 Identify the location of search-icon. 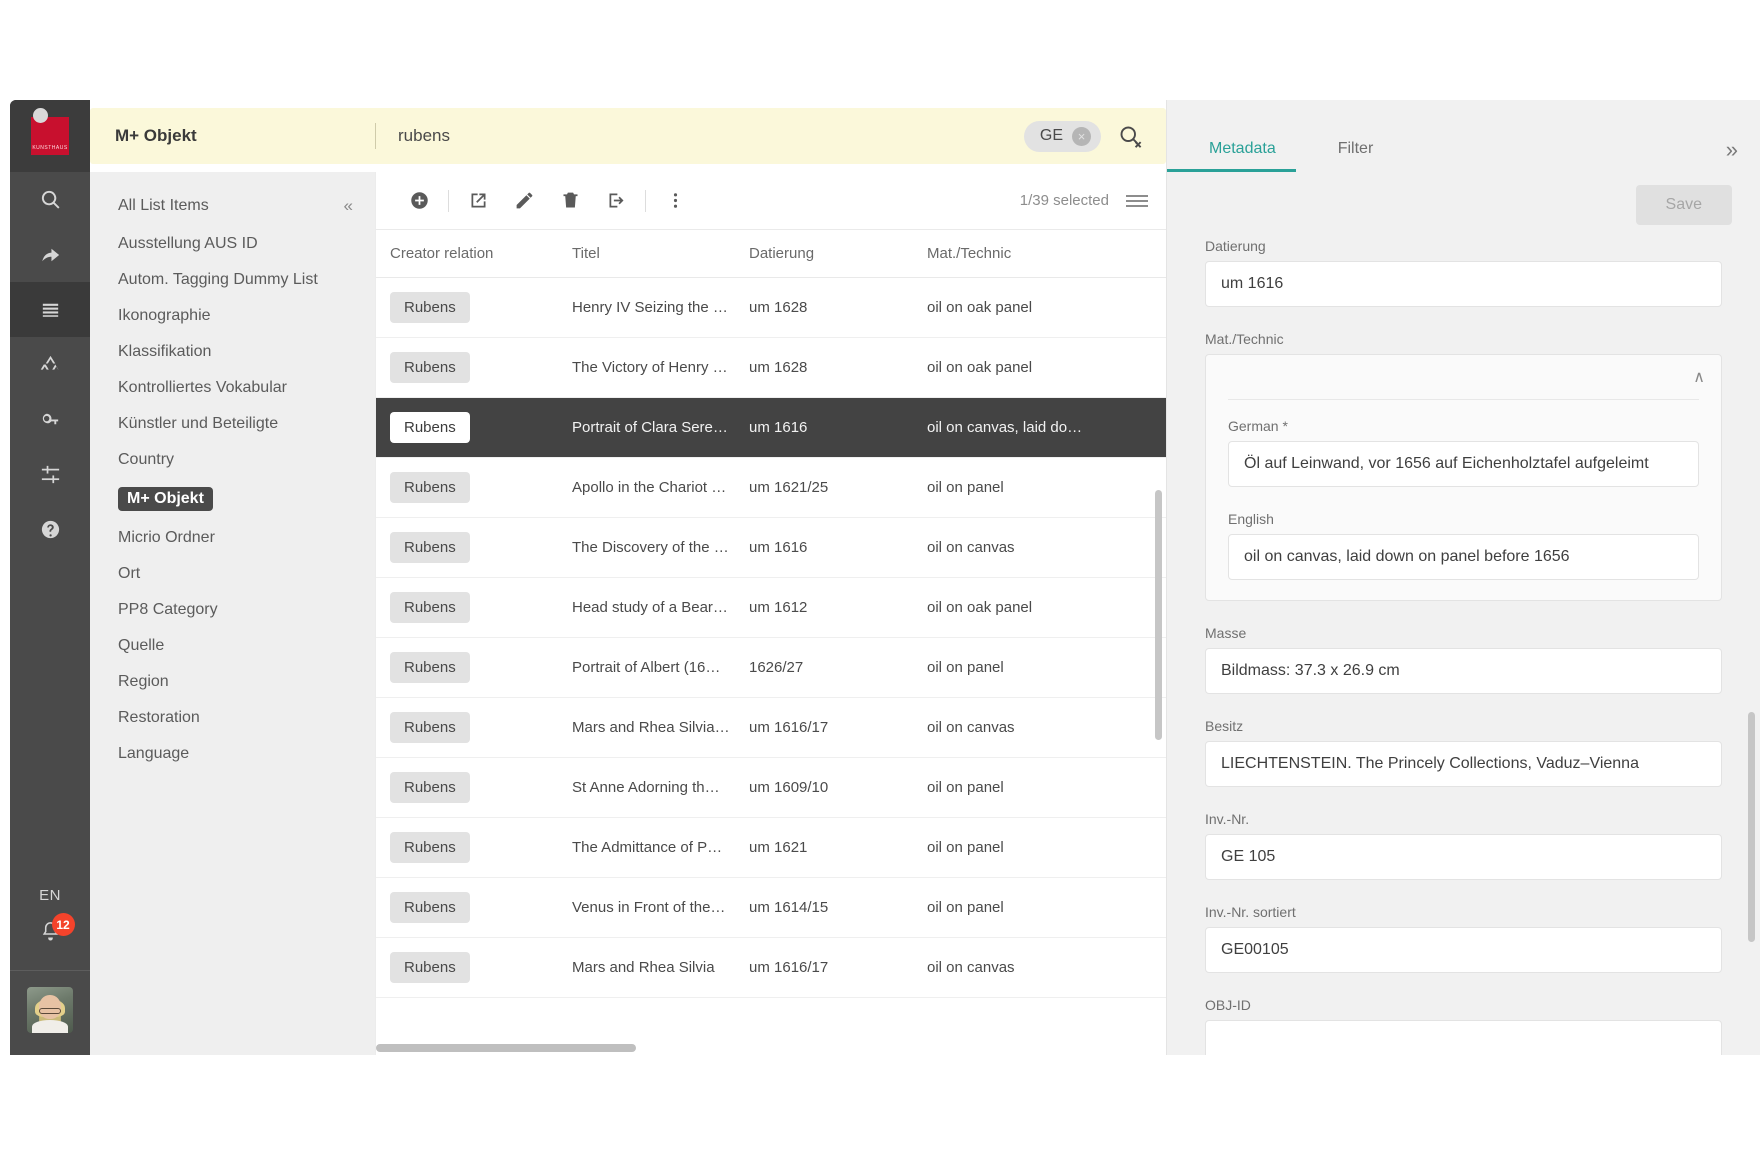
(50, 199).